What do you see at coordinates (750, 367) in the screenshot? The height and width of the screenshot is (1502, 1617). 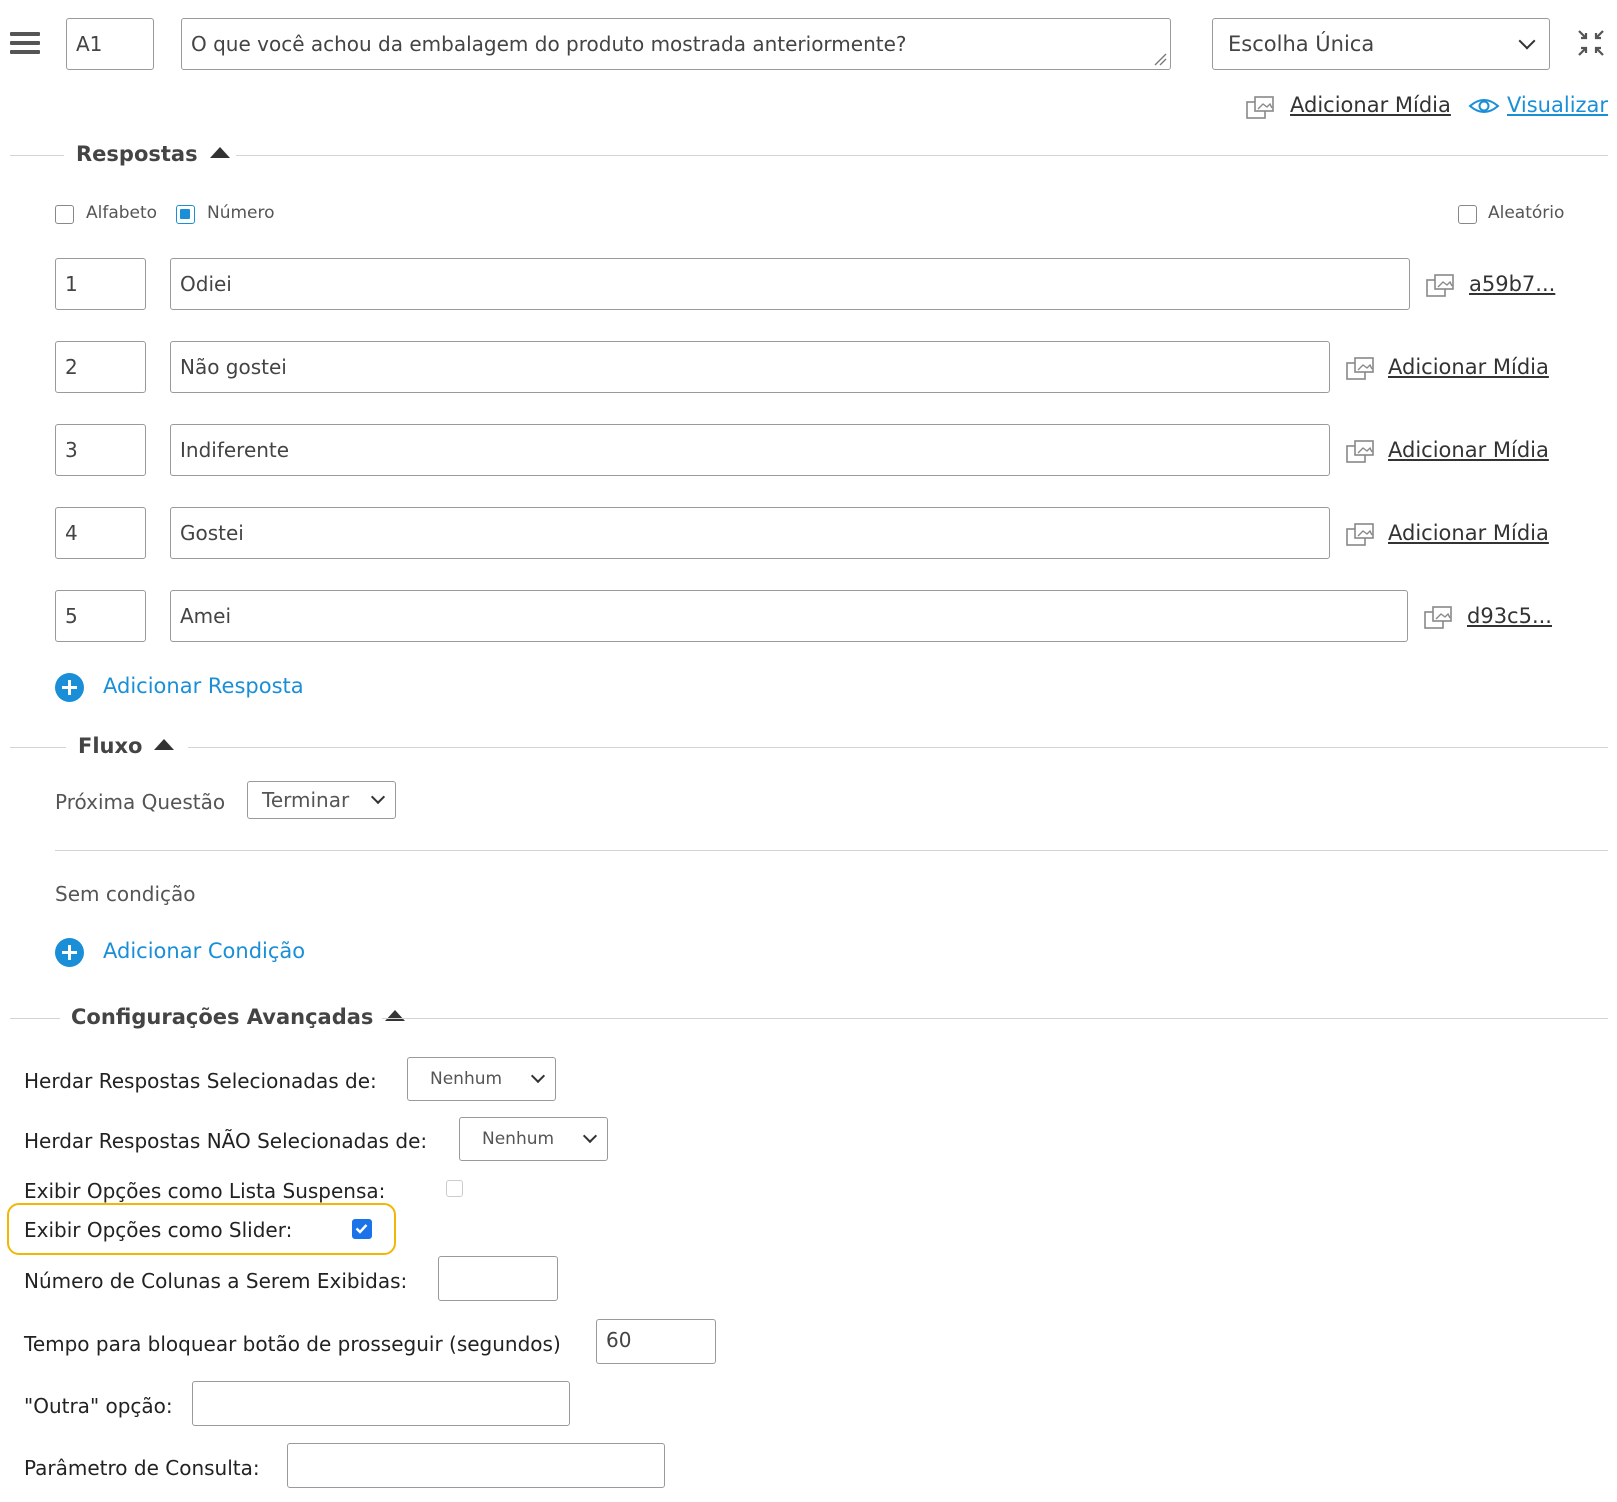 I see `answer-text-input: Não gostei` at bounding box center [750, 367].